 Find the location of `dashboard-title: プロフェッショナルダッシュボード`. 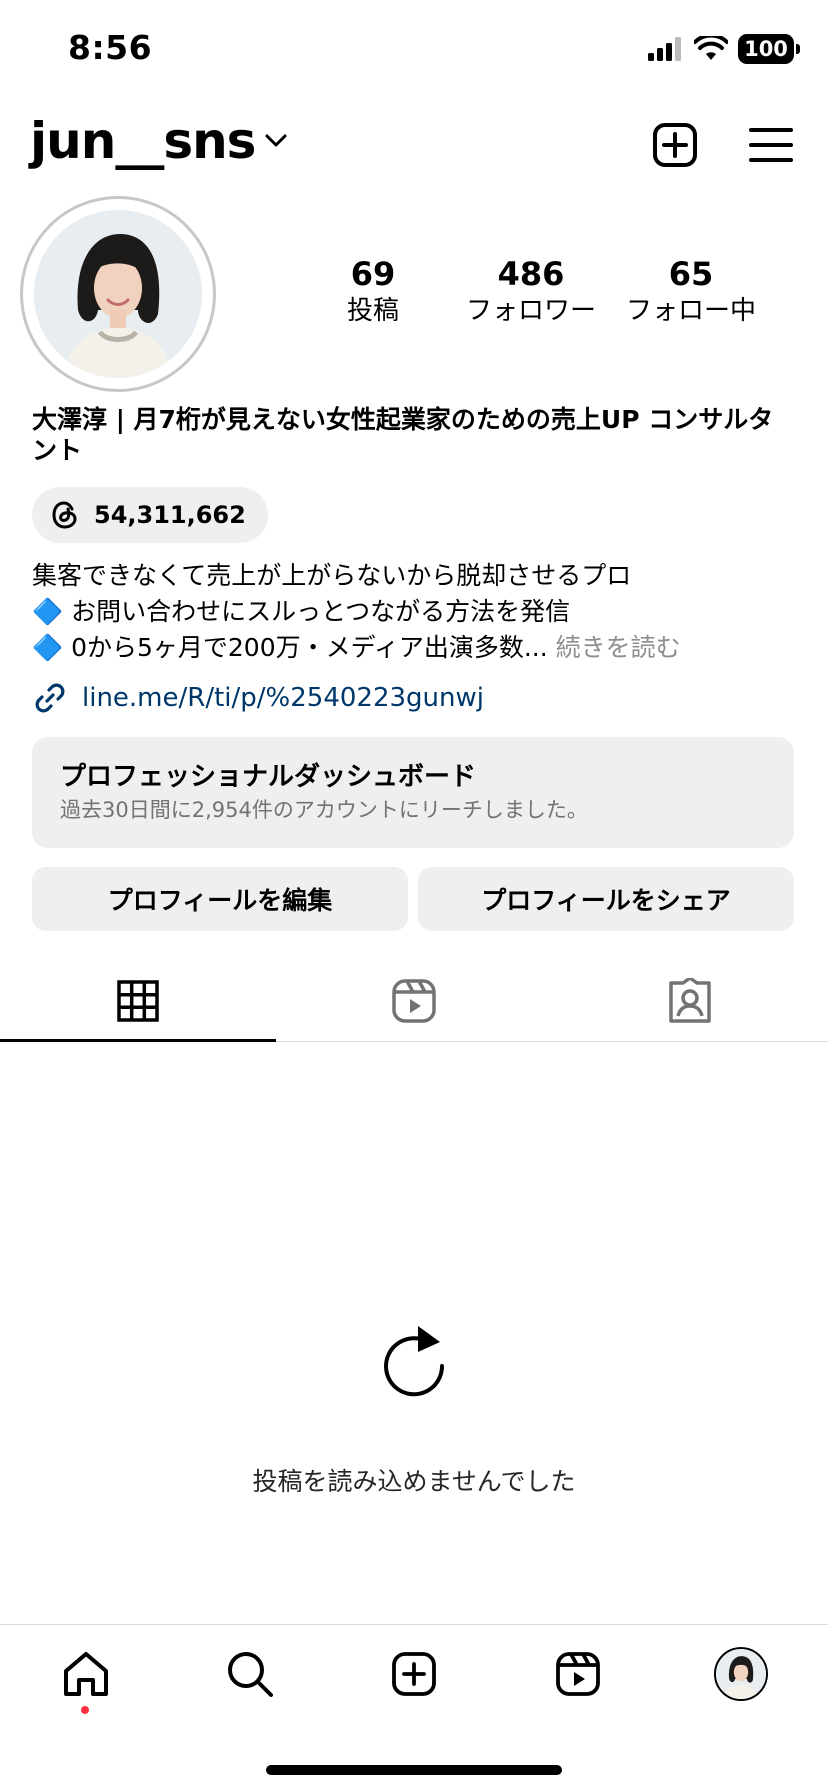

dashboard-title: プロフェッショナルダッシュボード is located at coordinates (268, 777).